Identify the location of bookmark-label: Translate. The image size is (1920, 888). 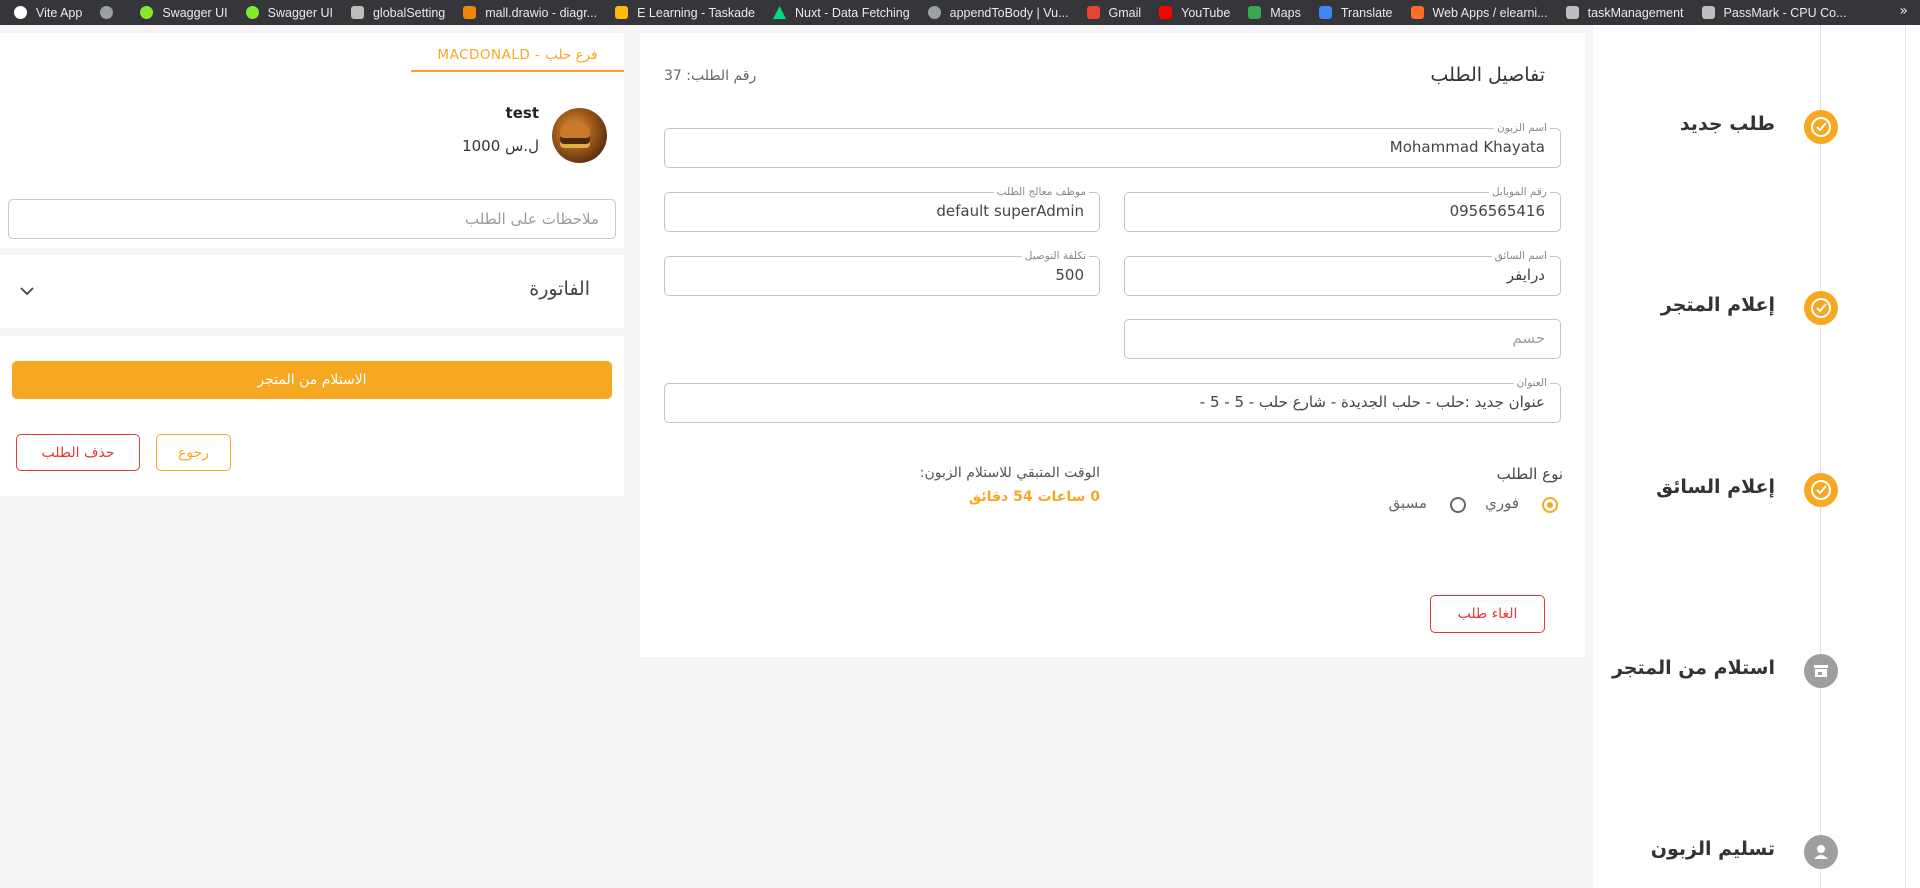
(1366, 12).